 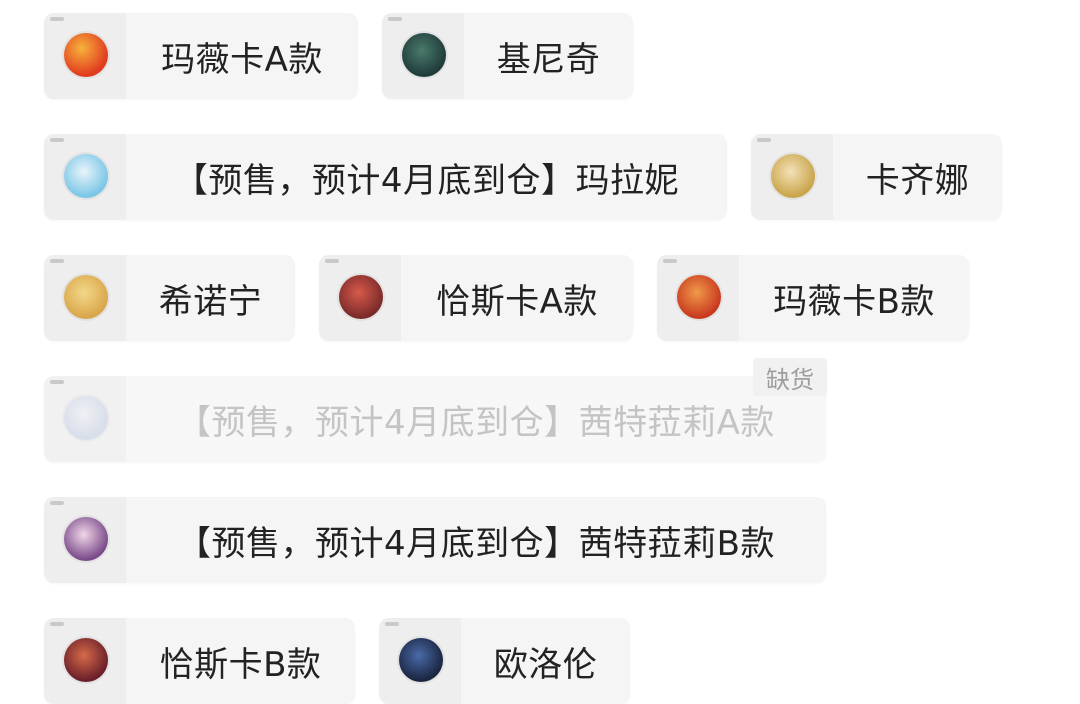 I want to click on option-label: 【预售，预计4月底到仓】玛拉妮, so click(x=426, y=180).